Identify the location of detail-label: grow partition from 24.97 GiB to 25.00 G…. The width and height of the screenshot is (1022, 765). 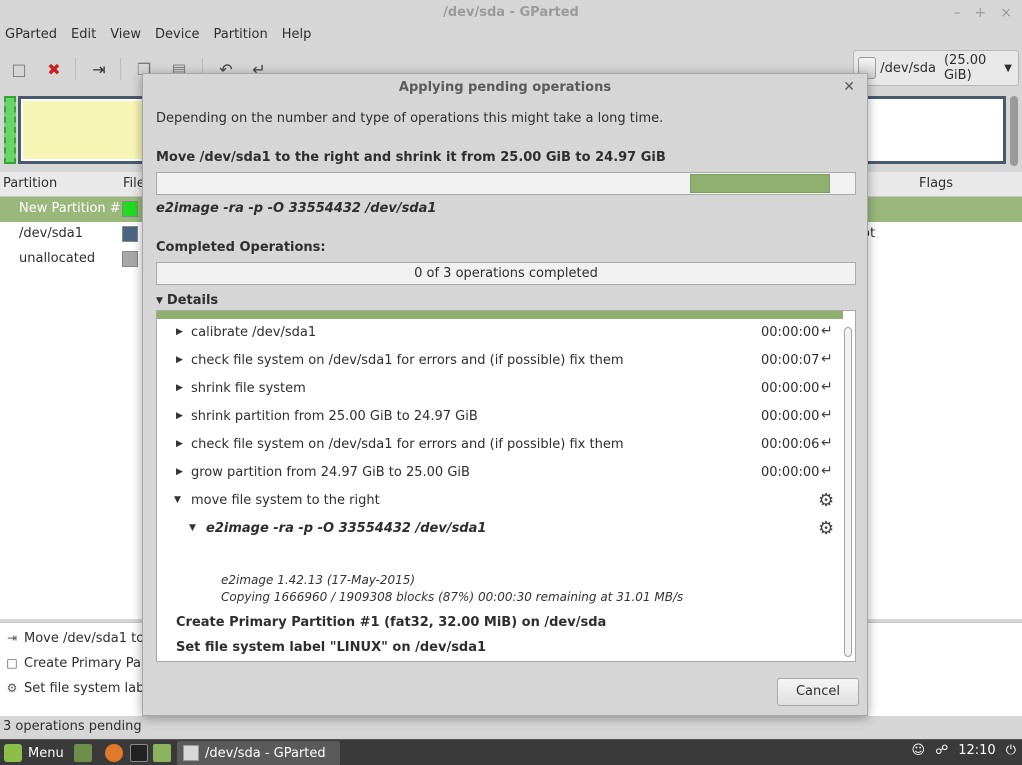
(330, 472).